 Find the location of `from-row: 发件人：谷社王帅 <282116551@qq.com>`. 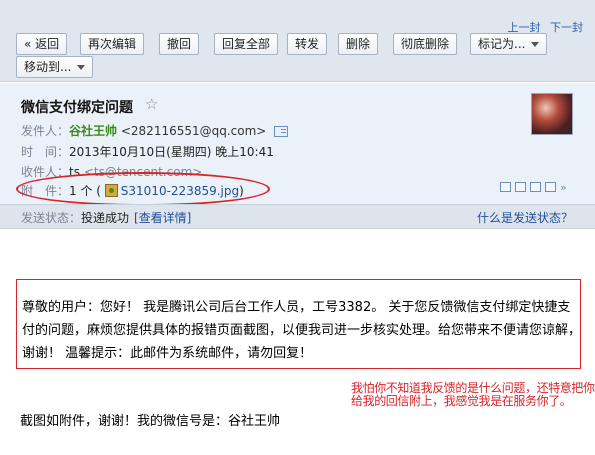

from-row: 发件人：谷社王帅 <282116551@qq.com> is located at coordinates (155, 130).